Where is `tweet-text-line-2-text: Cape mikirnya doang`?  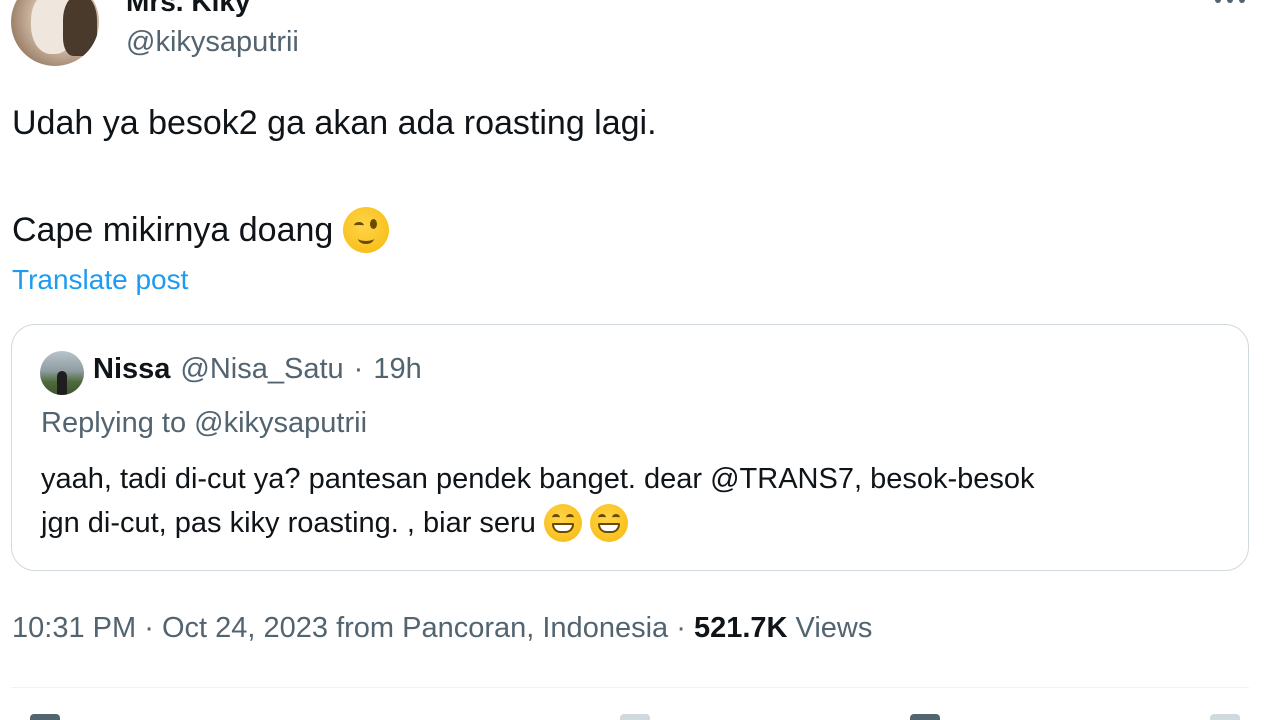 tweet-text-line-2-text: Cape mikirnya doang is located at coordinates (173, 229).